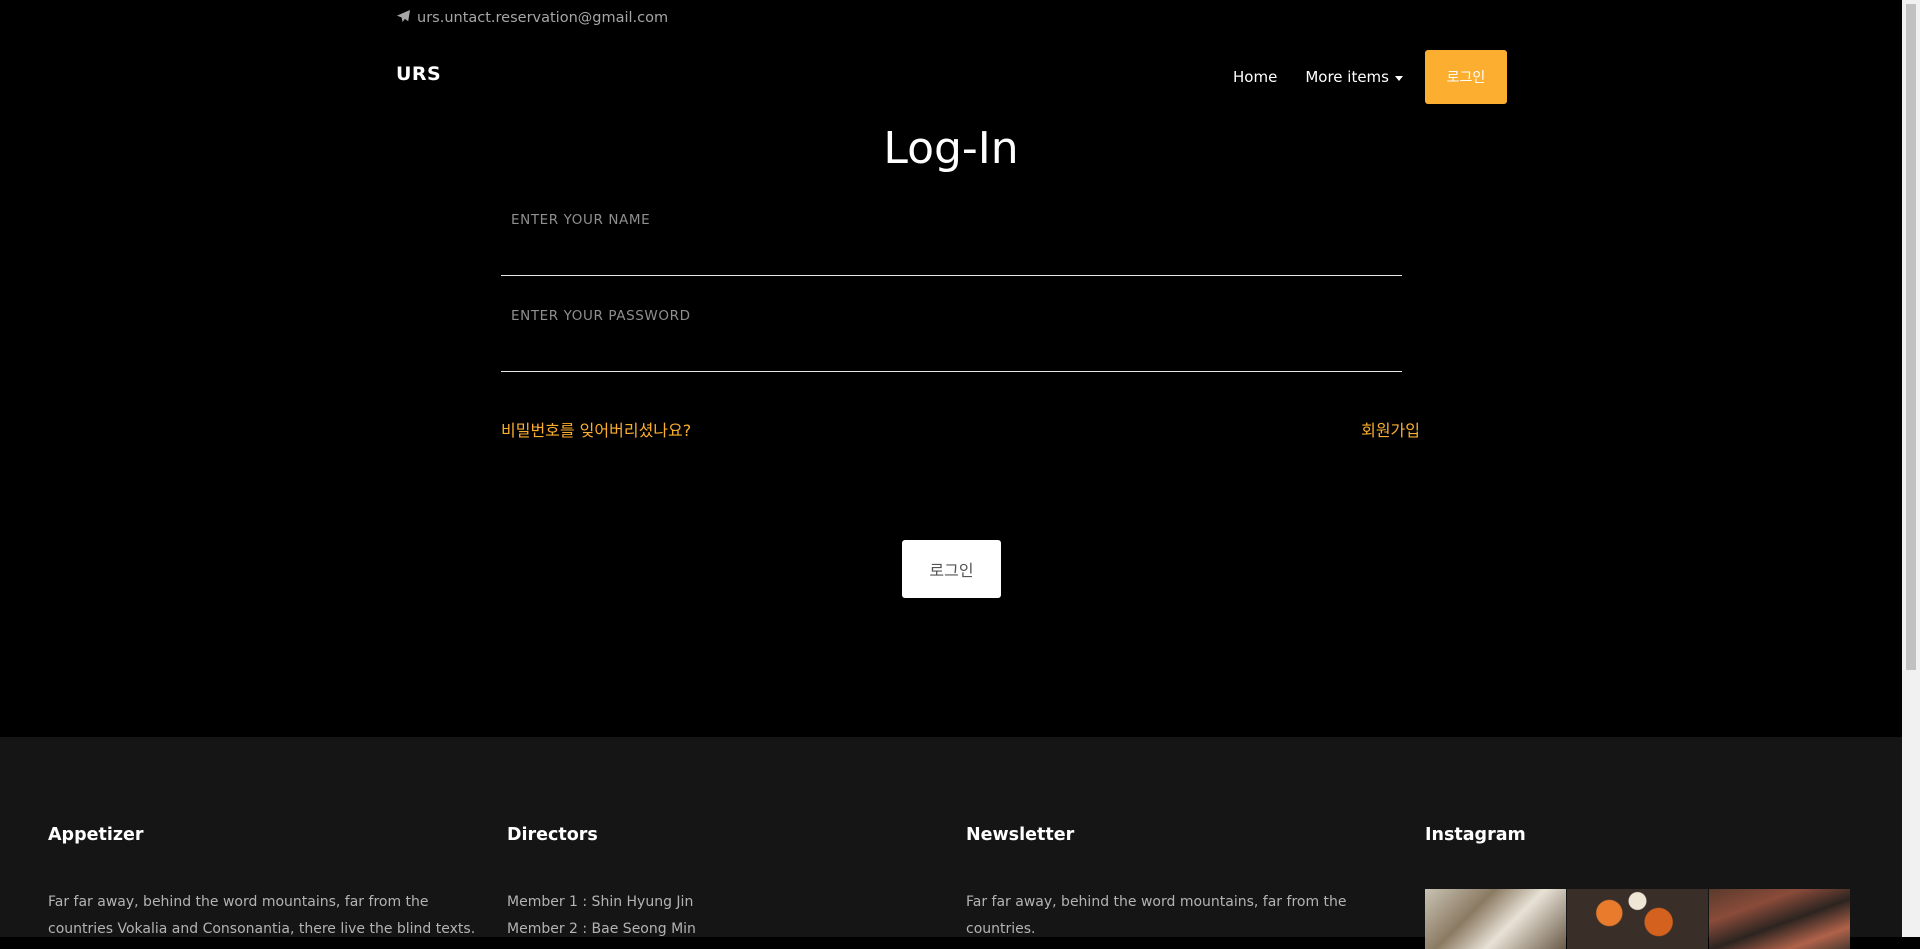 This screenshot has height=949, width=1920. Describe the element at coordinates (1255, 77) in the screenshot. I see `nav-home: Home` at that location.